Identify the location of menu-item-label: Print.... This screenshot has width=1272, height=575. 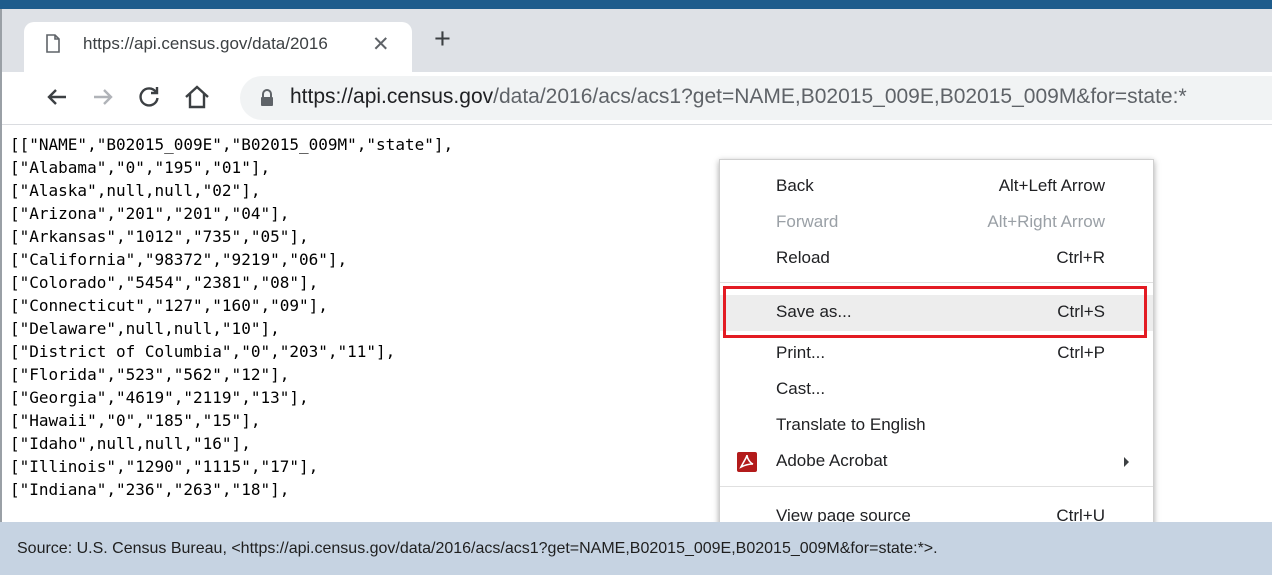
(801, 352).